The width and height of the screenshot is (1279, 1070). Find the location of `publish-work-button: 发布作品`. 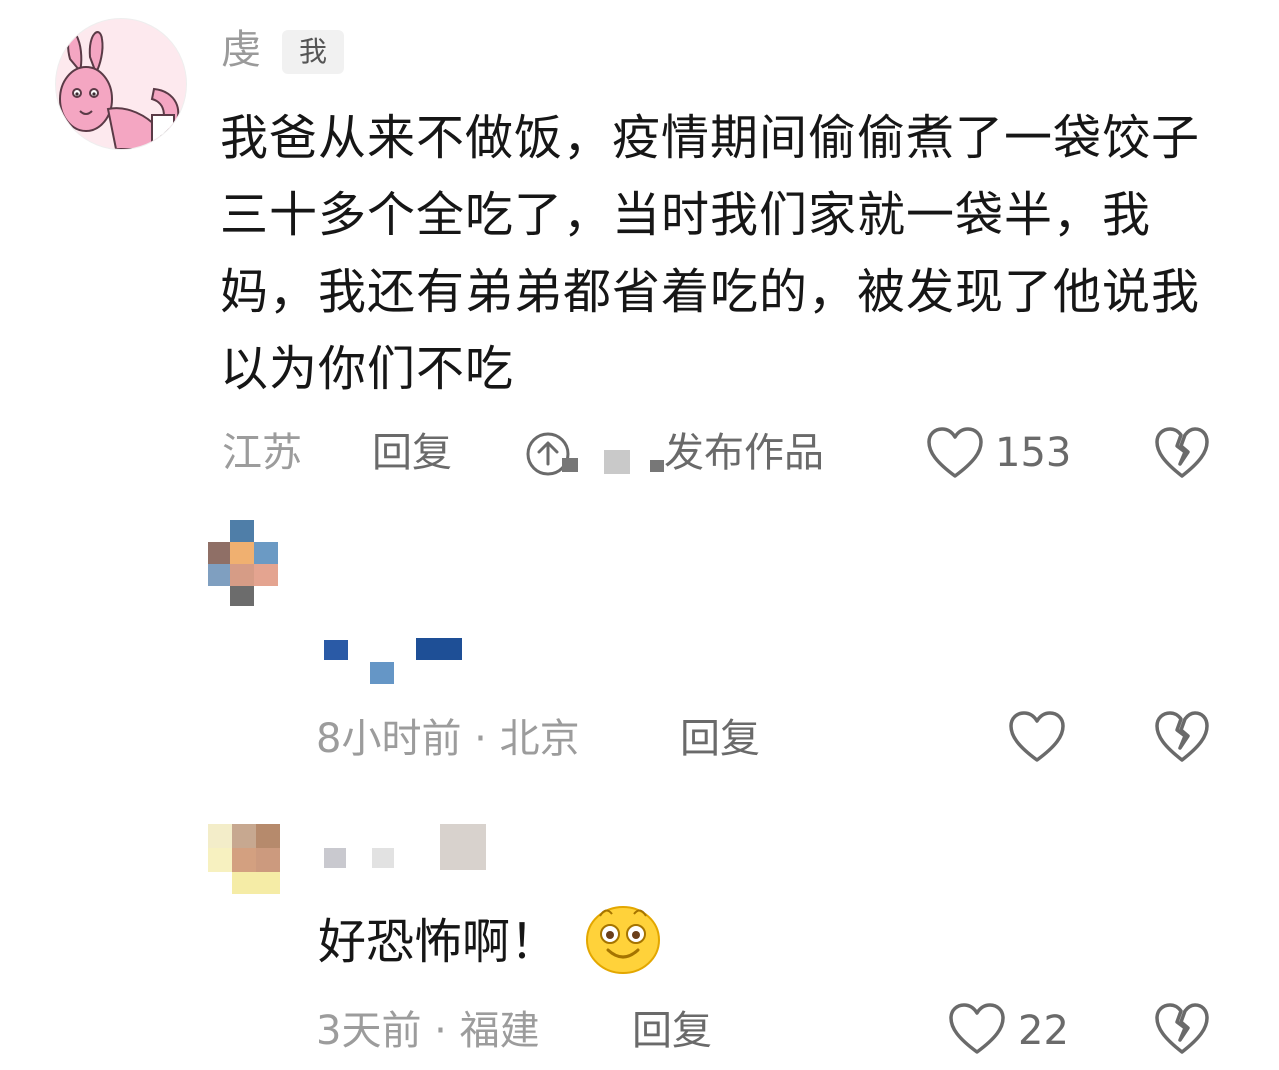

publish-work-button: 发布作品 is located at coordinates (674, 454).